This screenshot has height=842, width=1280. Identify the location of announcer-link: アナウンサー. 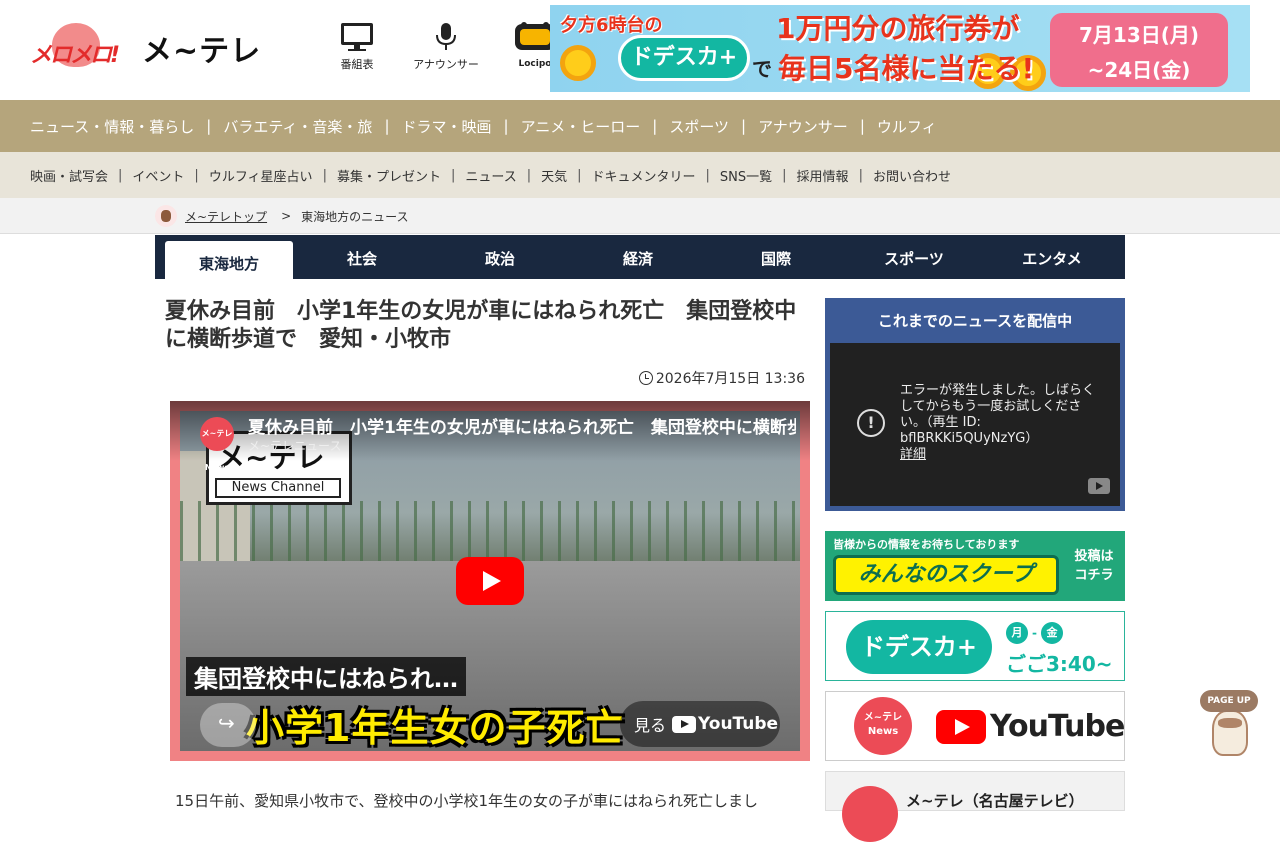
(446, 47).